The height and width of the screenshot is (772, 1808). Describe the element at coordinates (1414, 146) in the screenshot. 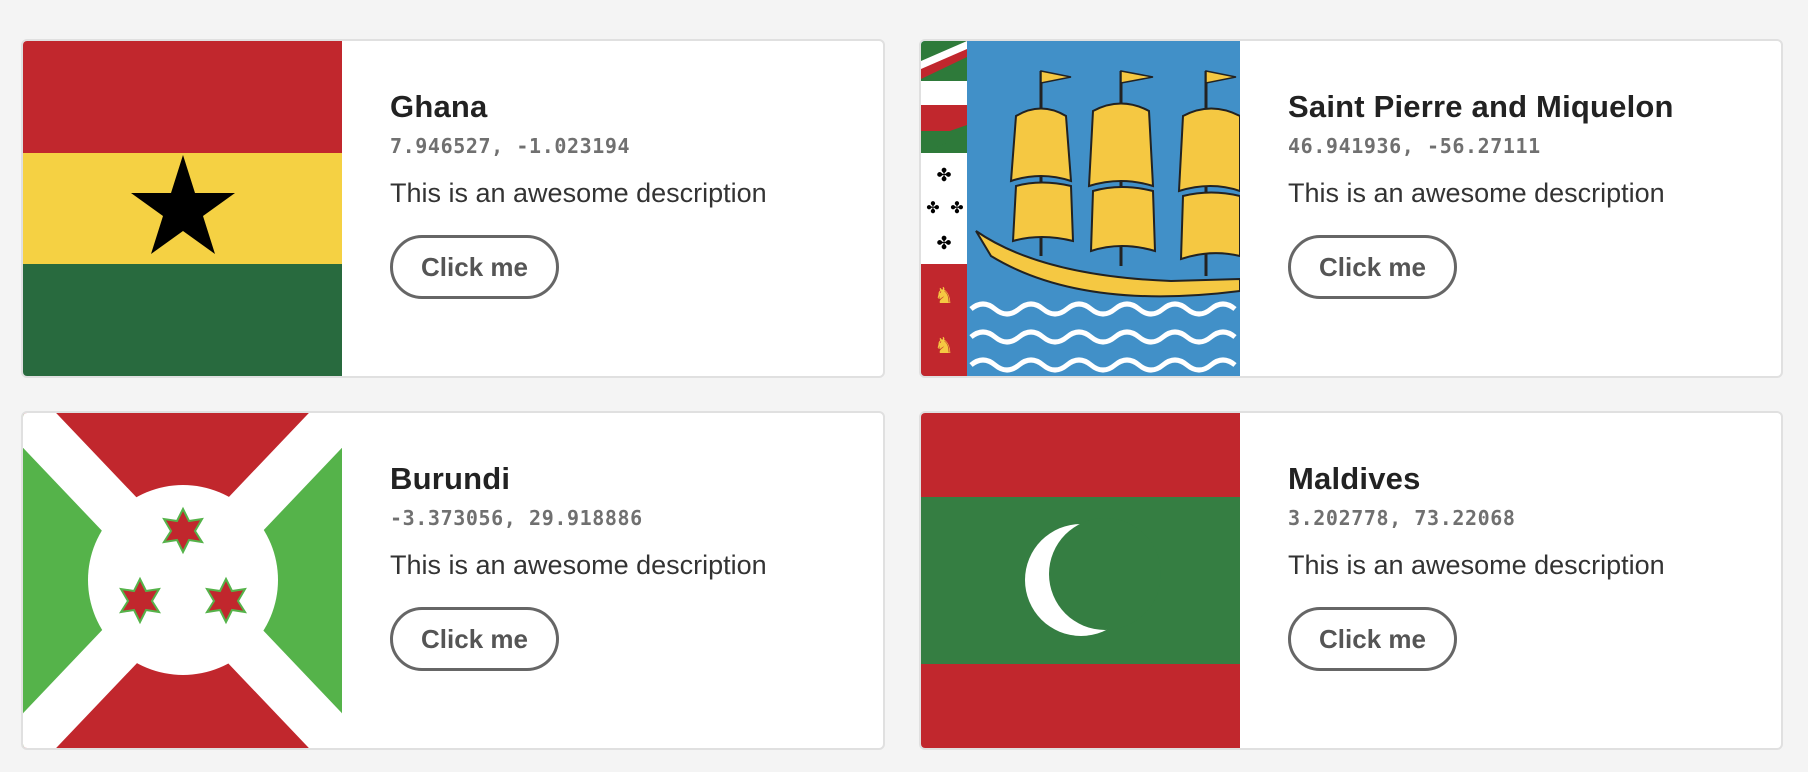

I see `coordinates: 46.941936, -56.27111` at that location.